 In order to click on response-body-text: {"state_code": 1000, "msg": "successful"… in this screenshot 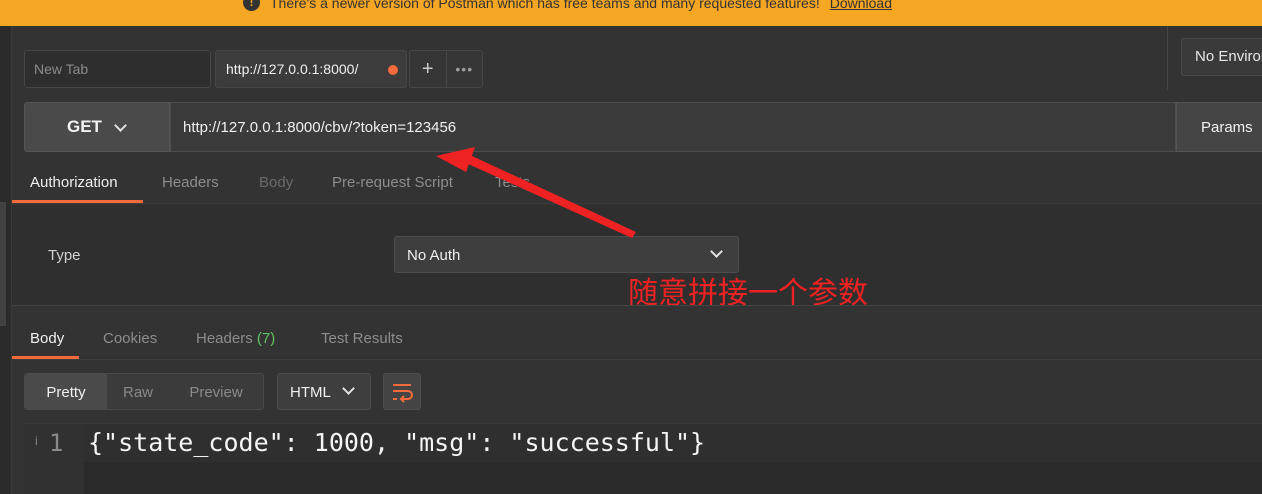, I will do `click(397, 442)`.